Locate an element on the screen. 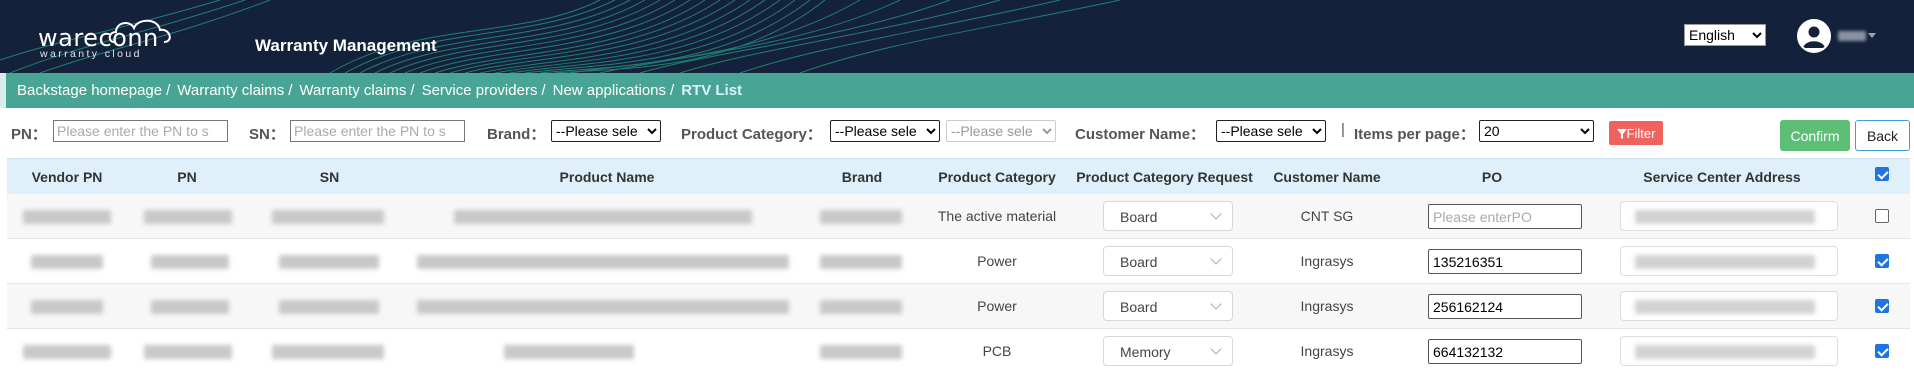 This screenshot has height=371, width=1914. sn-label: SN： is located at coordinates (267, 134).